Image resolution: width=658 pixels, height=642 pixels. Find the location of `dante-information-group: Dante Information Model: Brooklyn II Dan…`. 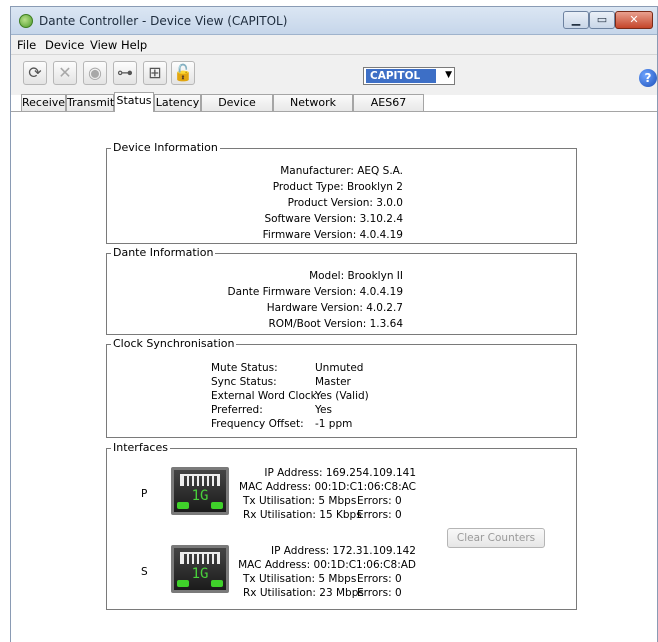

dante-information-group: Dante Information Model: Brooklyn II Dan… is located at coordinates (341, 290).